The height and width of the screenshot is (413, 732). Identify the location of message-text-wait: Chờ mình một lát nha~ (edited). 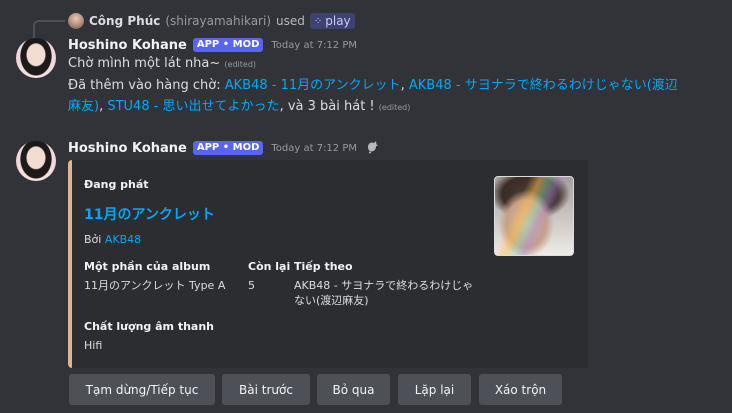
(162, 63).